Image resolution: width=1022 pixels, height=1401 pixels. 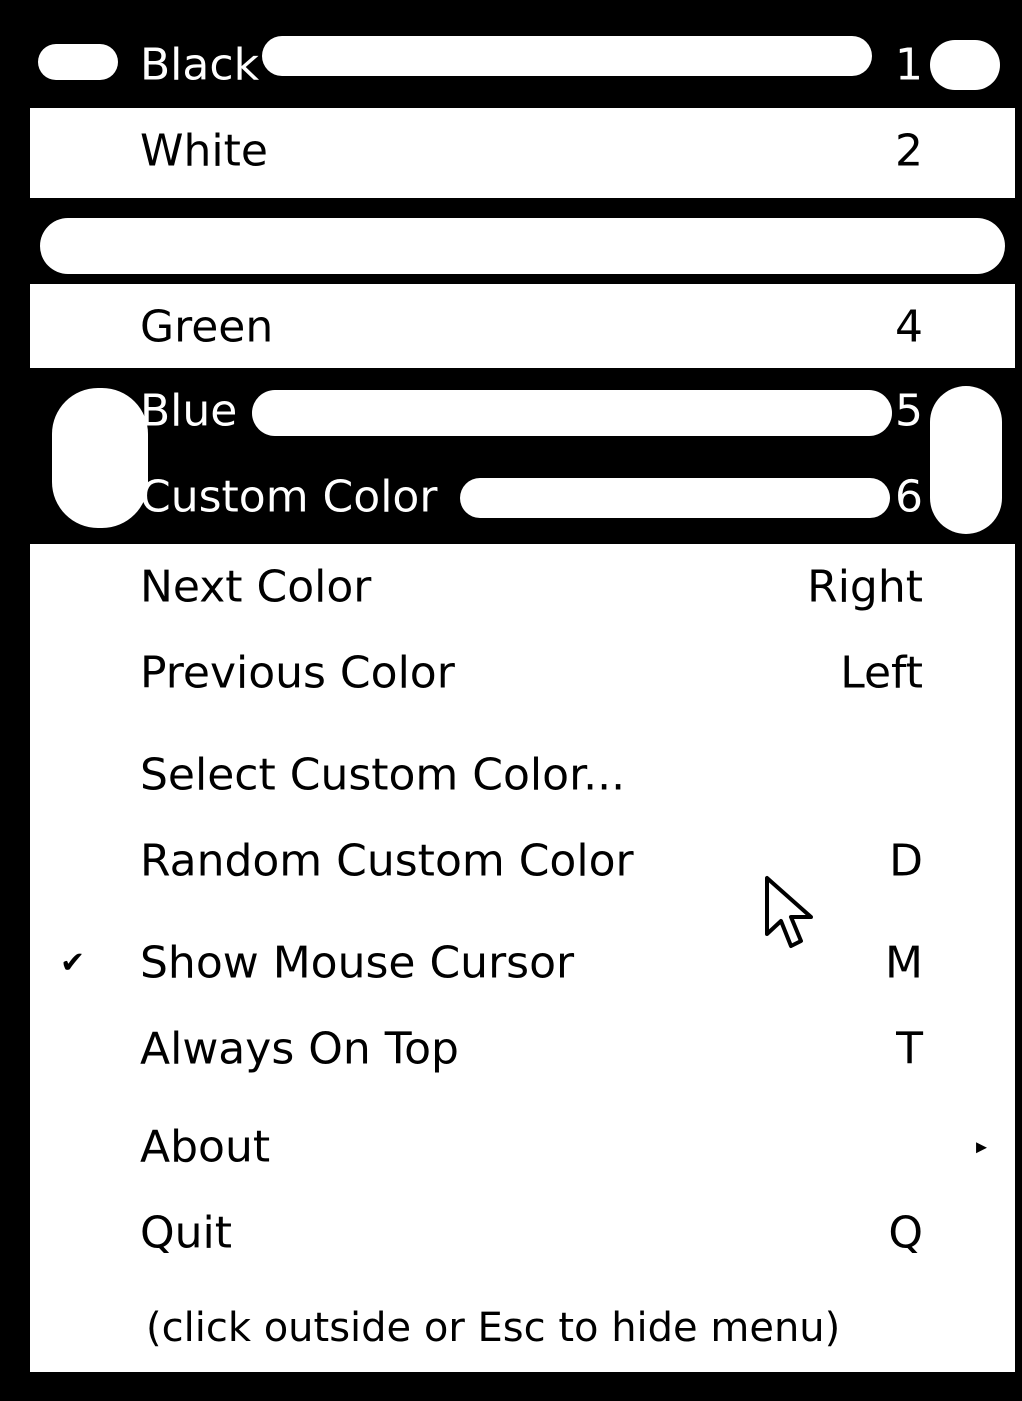 I want to click on shortcut-key: D, so click(x=906, y=861).